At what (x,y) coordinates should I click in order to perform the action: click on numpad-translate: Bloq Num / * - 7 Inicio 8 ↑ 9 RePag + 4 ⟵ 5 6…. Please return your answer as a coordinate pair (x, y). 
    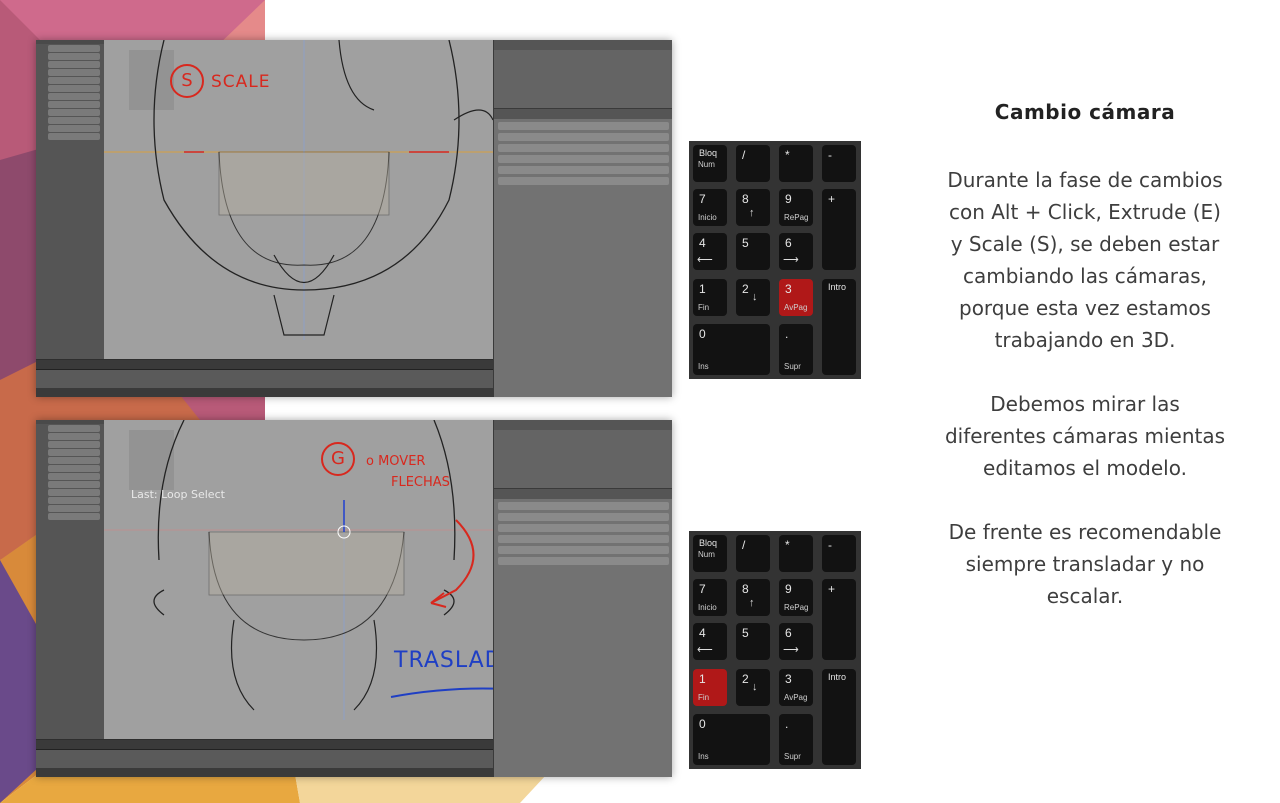
    Looking at the image, I should click on (775, 650).